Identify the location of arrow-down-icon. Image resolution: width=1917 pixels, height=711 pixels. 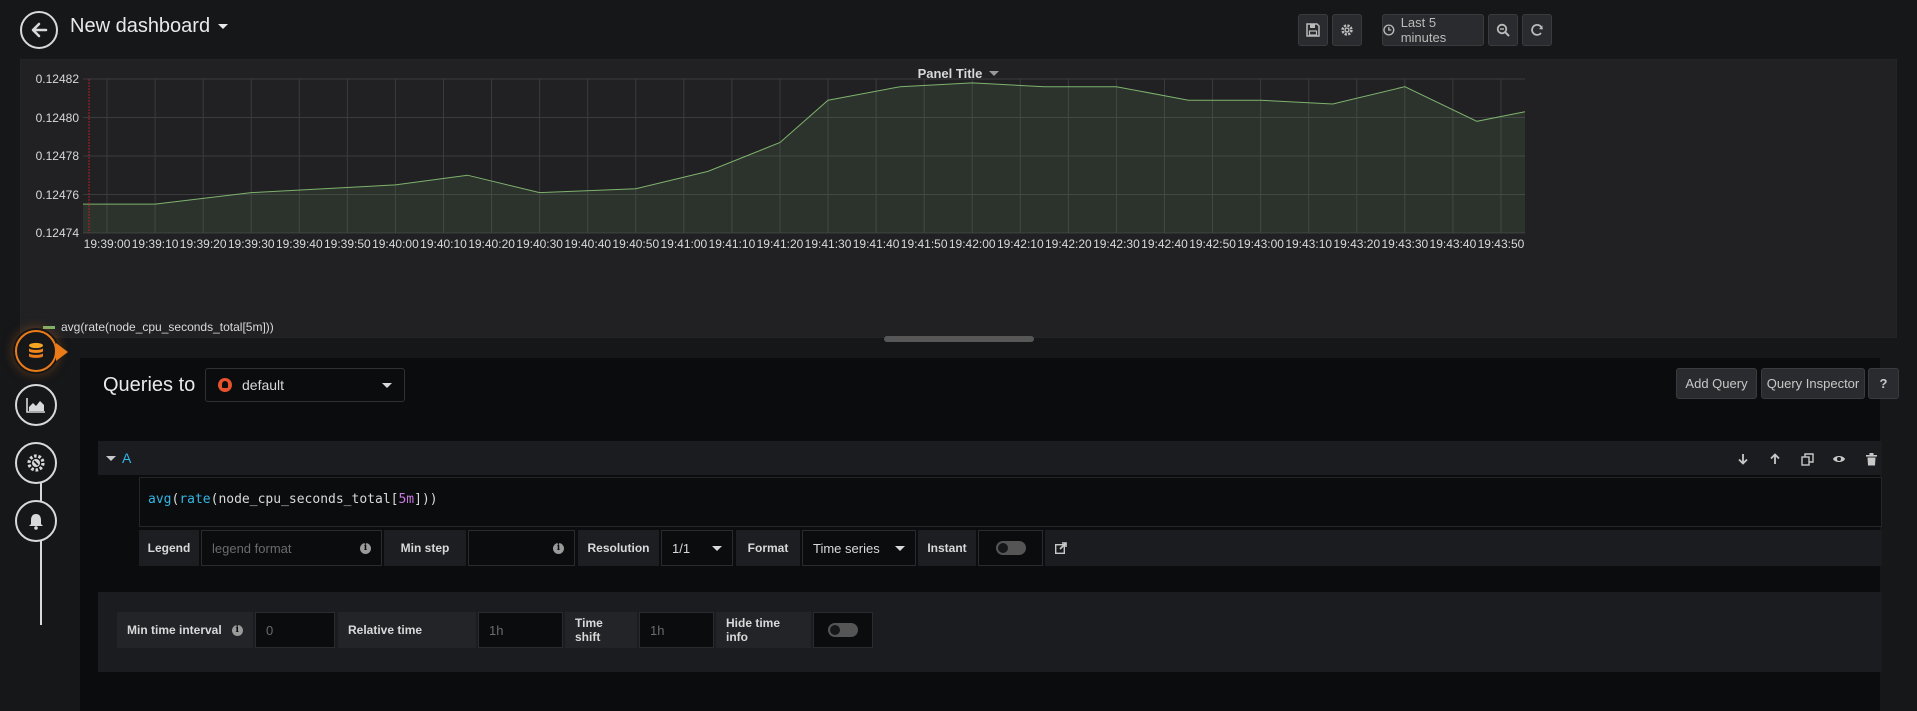
(1743, 459).